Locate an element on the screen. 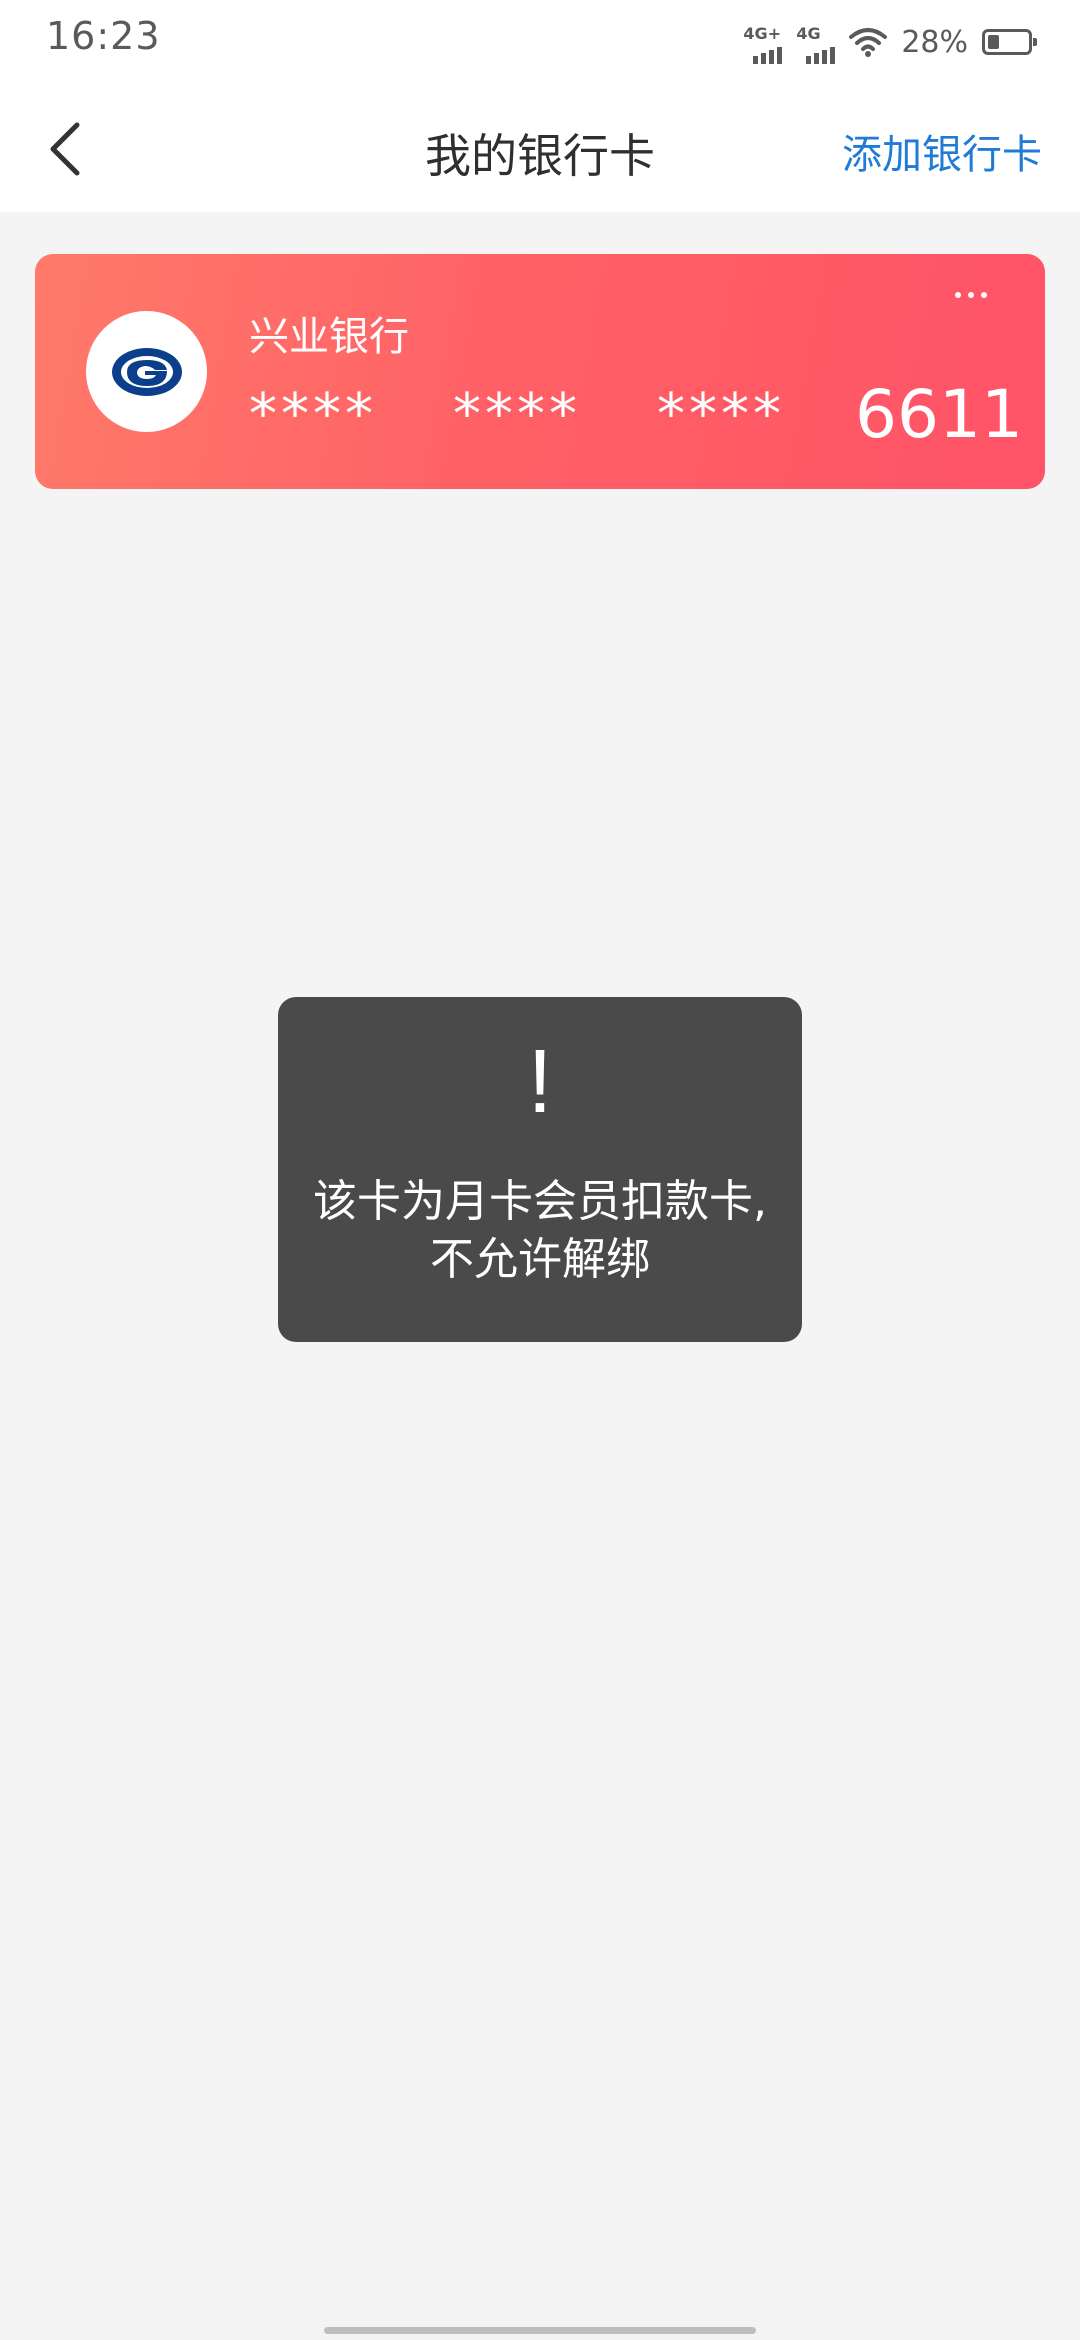  card-mask-1: **** is located at coordinates (313, 414).